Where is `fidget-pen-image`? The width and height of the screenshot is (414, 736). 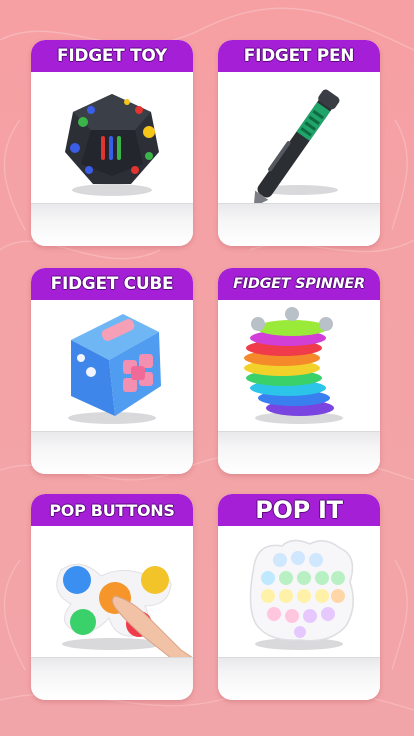 fidget-pen-image is located at coordinates (296, 146).